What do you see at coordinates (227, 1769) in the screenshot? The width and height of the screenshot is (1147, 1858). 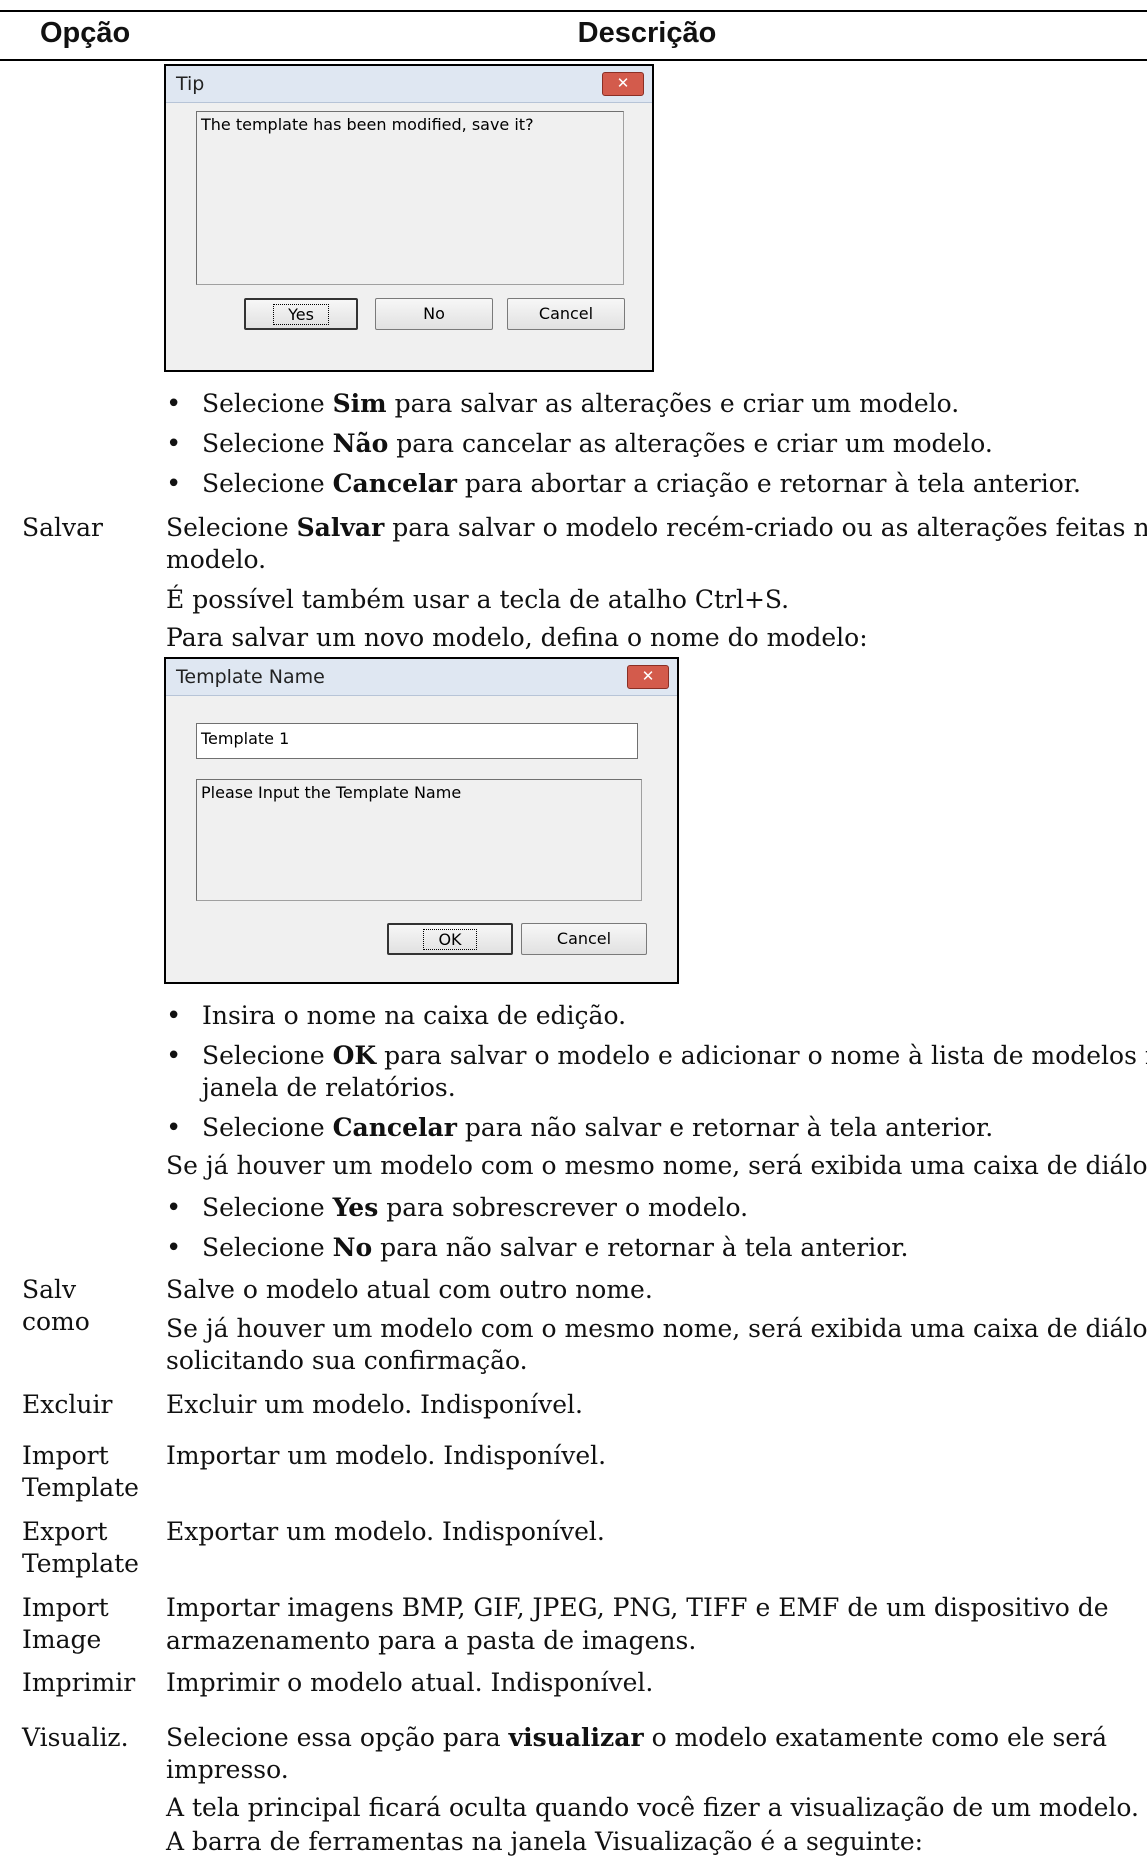 I see `visualiz-desc-line2: impresso.` at bounding box center [227, 1769].